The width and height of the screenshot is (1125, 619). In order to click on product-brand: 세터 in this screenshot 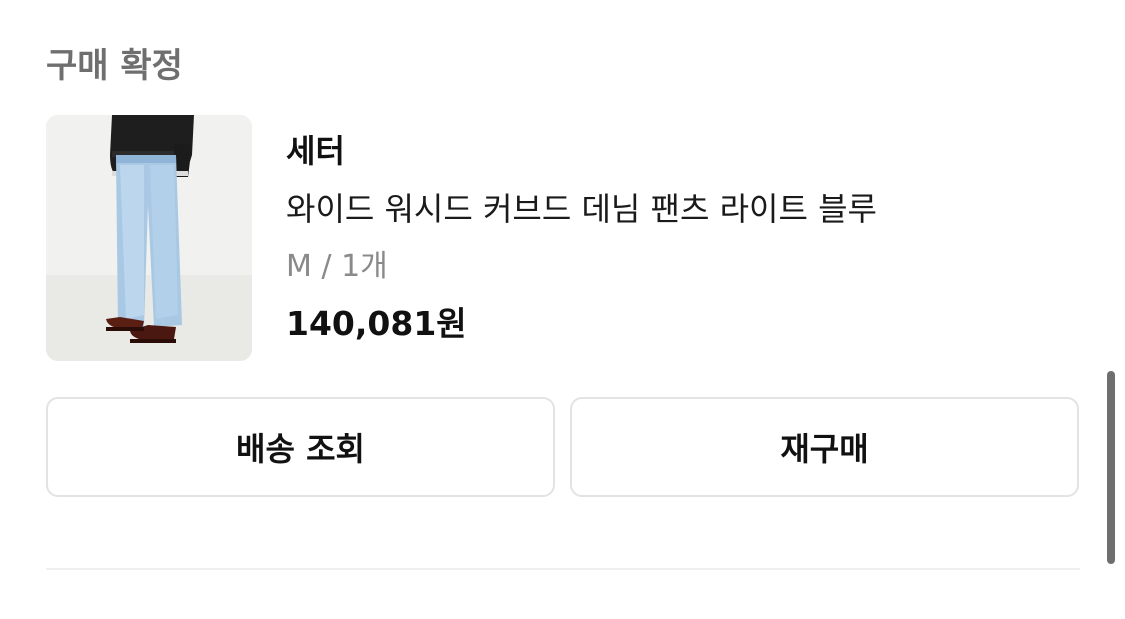, I will do `click(315, 151)`.